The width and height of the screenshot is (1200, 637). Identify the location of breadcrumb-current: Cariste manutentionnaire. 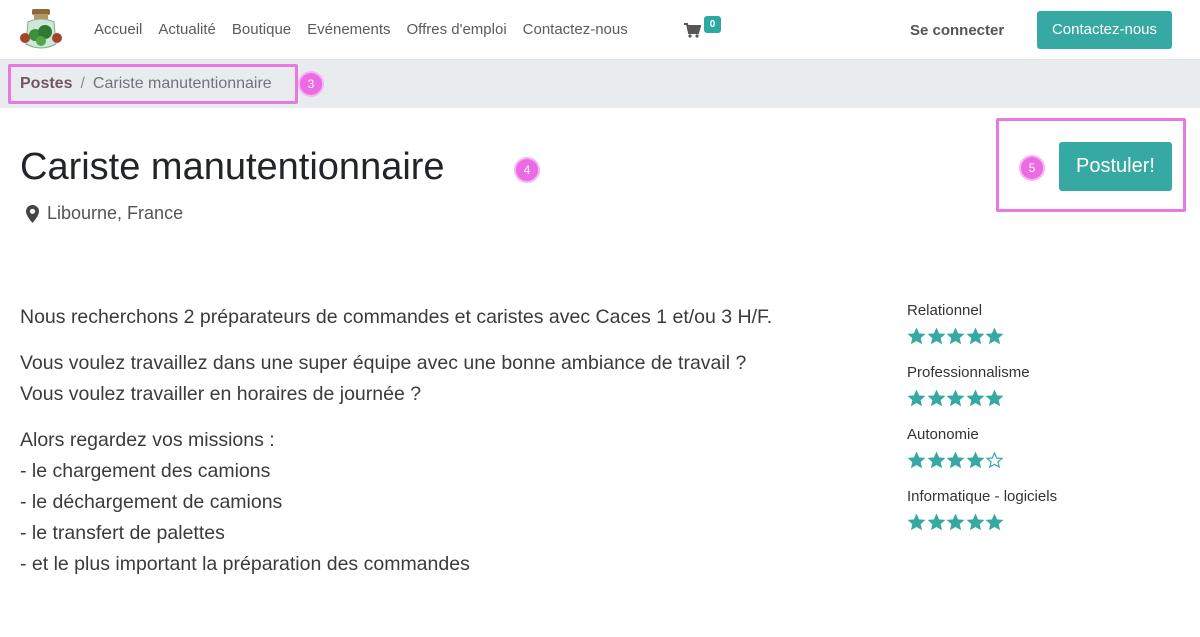
(182, 83).